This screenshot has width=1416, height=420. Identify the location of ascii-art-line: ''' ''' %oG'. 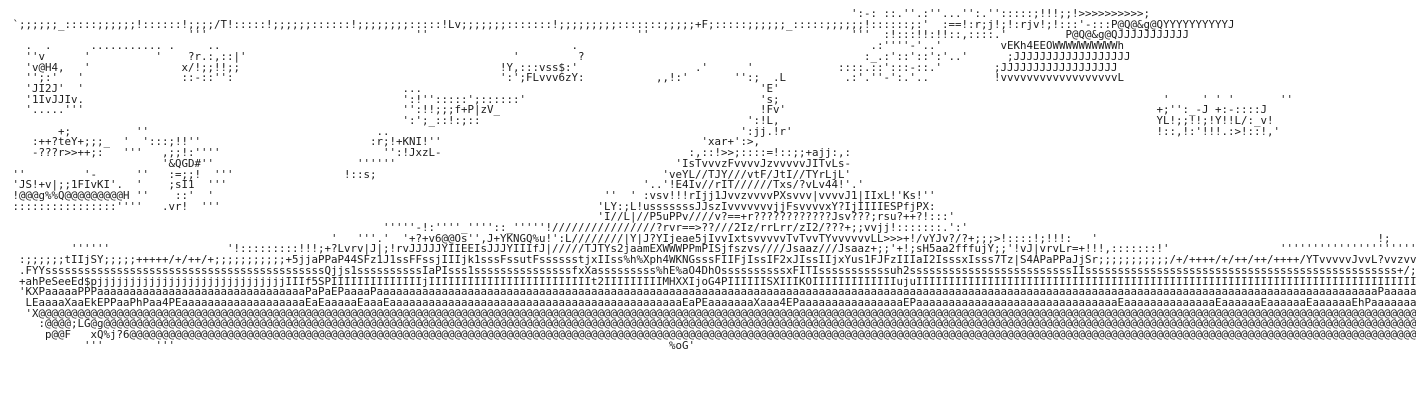
(351, 345).